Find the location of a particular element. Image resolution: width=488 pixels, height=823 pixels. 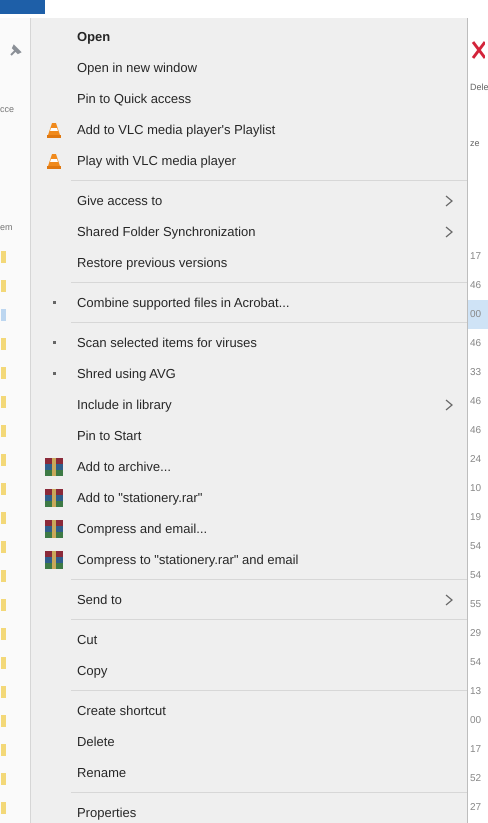

menu-item: Compress to "stationery.rar" and email is located at coordinates (249, 559).